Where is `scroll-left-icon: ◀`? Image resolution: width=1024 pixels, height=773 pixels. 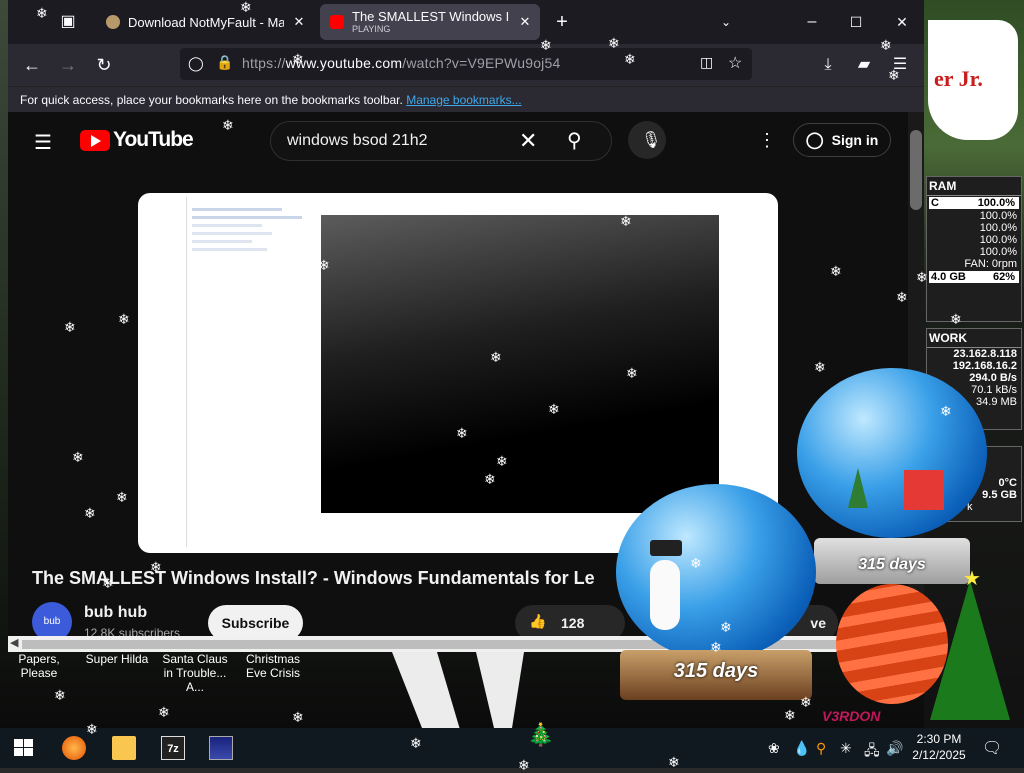
scroll-left-icon: ◀ is located at coordinates (14, 642).